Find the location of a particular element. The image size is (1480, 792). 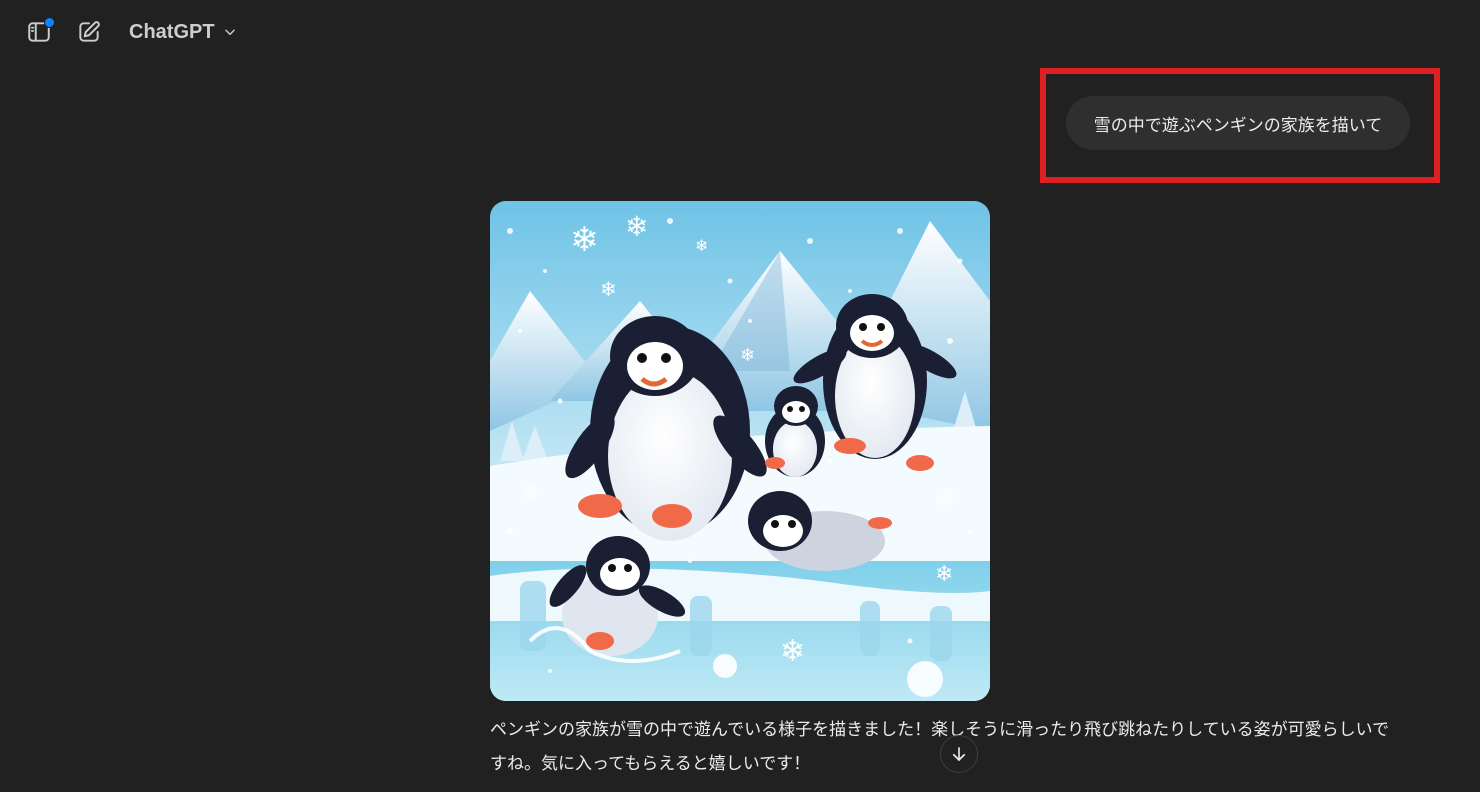

notification-dot is located at coordinates (49, 22).